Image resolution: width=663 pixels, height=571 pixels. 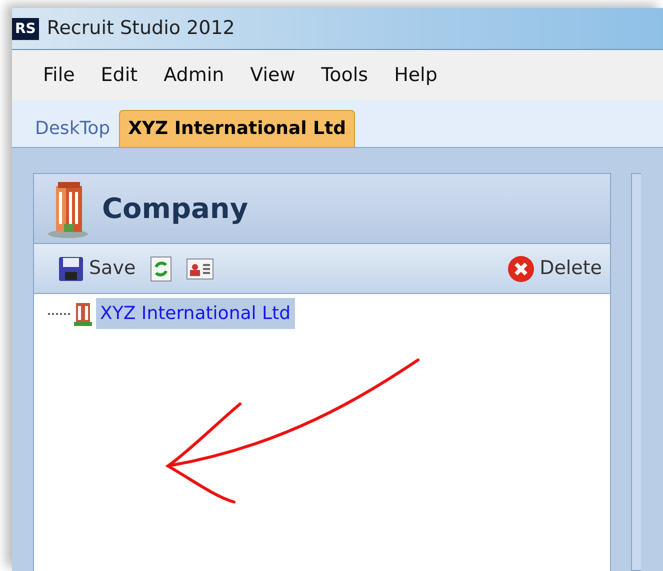 What do you see at coordinates (175, 208) in the screenshot?
I see `panel-title: Company` at bounding box center [175, 208].